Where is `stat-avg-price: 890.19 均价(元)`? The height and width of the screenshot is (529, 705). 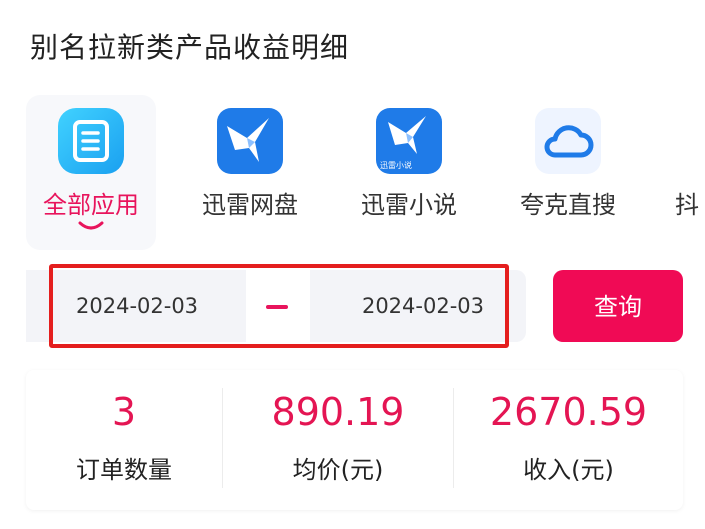
stat-avg-price: 890.19 均价(元) is located at coordinates (338, 440).